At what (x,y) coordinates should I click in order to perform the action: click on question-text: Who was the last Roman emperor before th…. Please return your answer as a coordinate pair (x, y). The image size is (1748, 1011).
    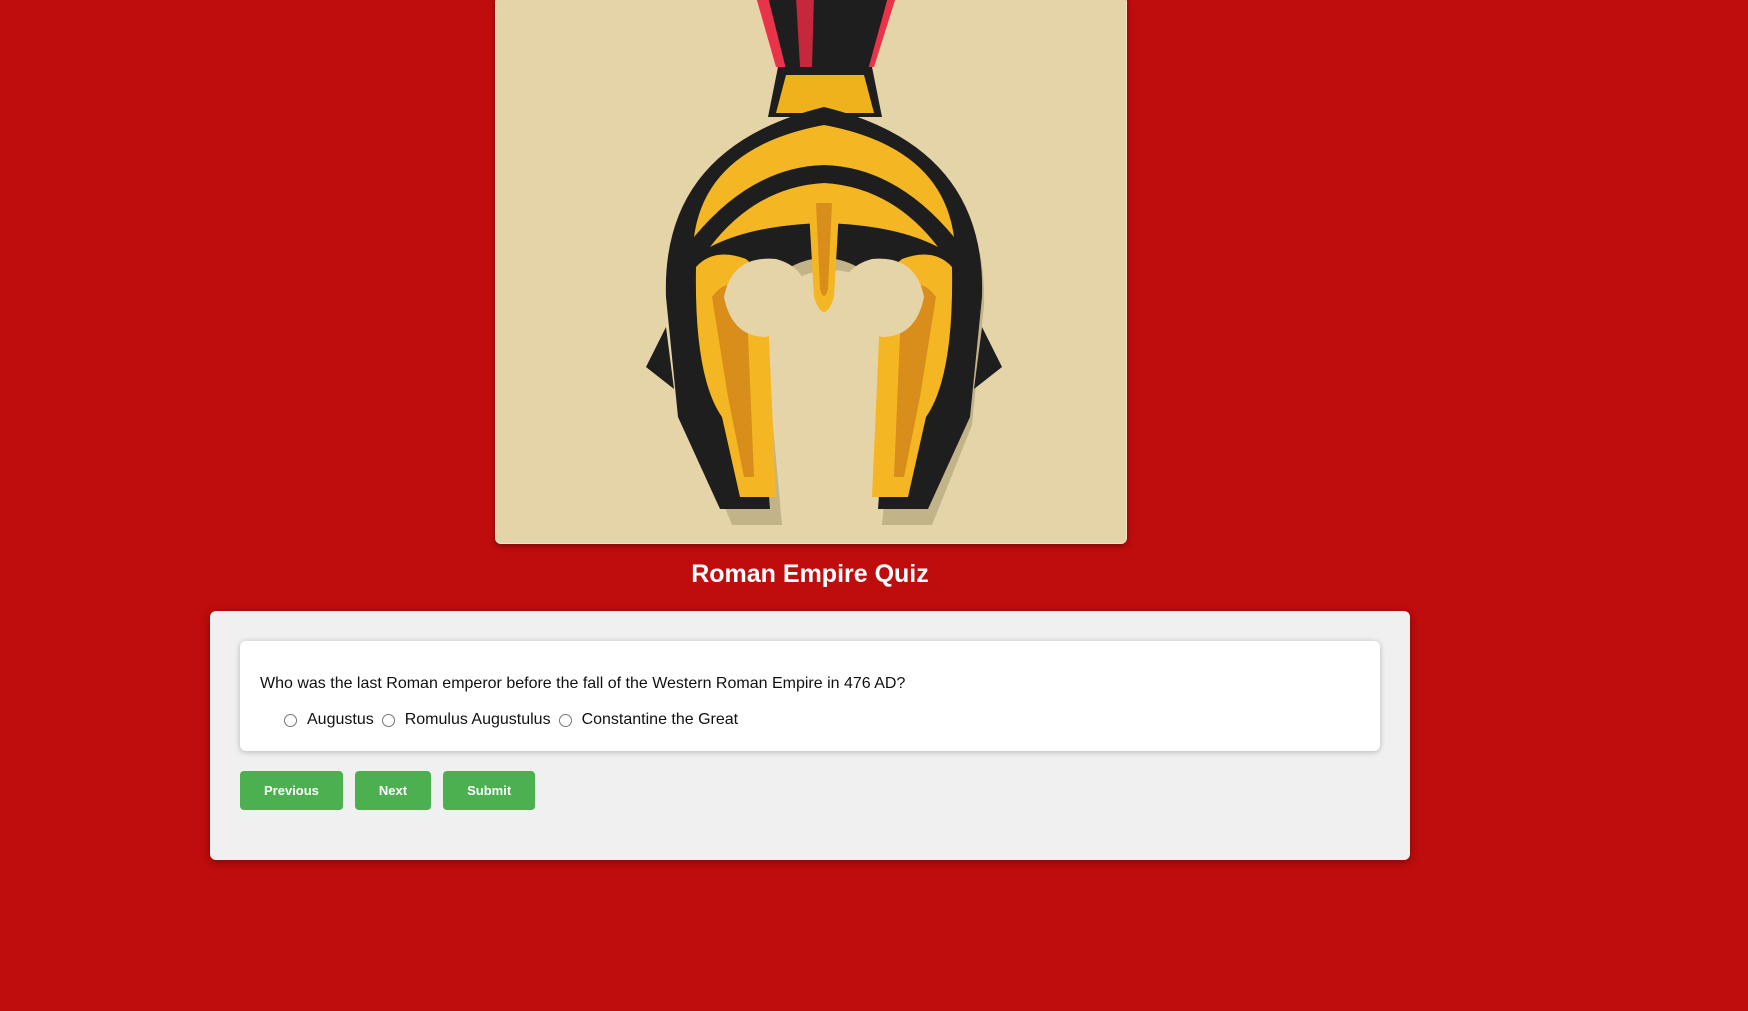
    Looking at the image, I should click on (583, 683).